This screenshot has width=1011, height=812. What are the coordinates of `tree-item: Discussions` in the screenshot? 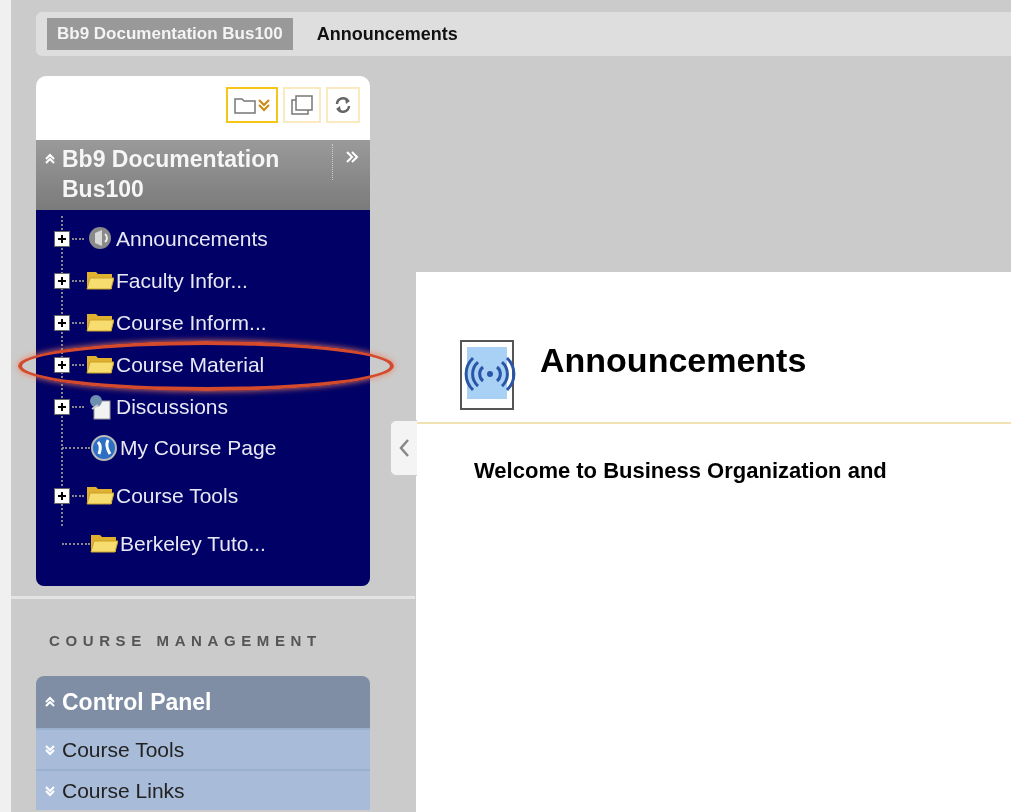 It's located at (172, 407).